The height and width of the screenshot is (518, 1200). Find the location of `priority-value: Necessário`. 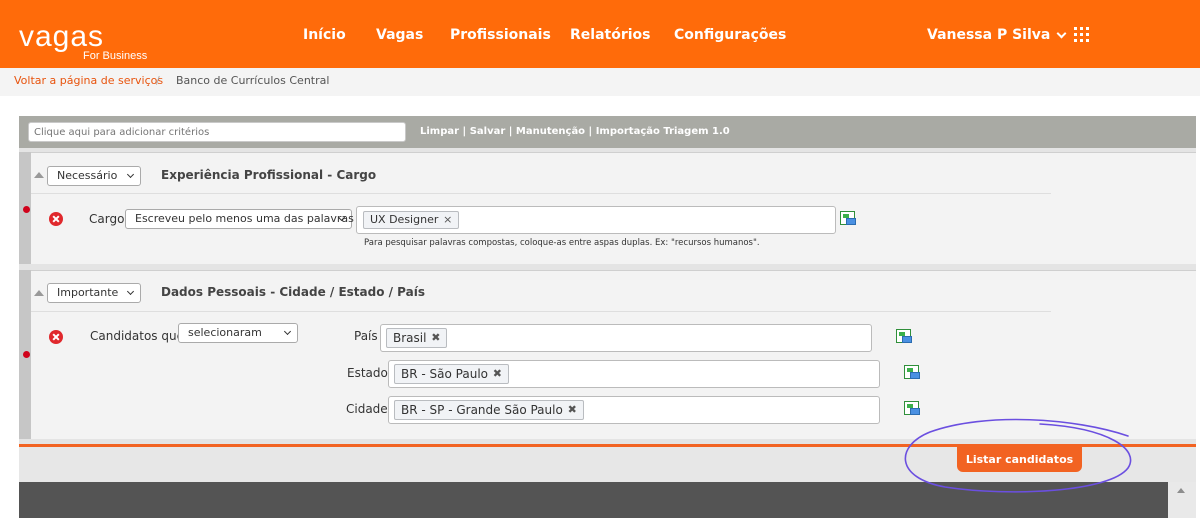

priority-value: Necessário is located at coordinates (87, 175).